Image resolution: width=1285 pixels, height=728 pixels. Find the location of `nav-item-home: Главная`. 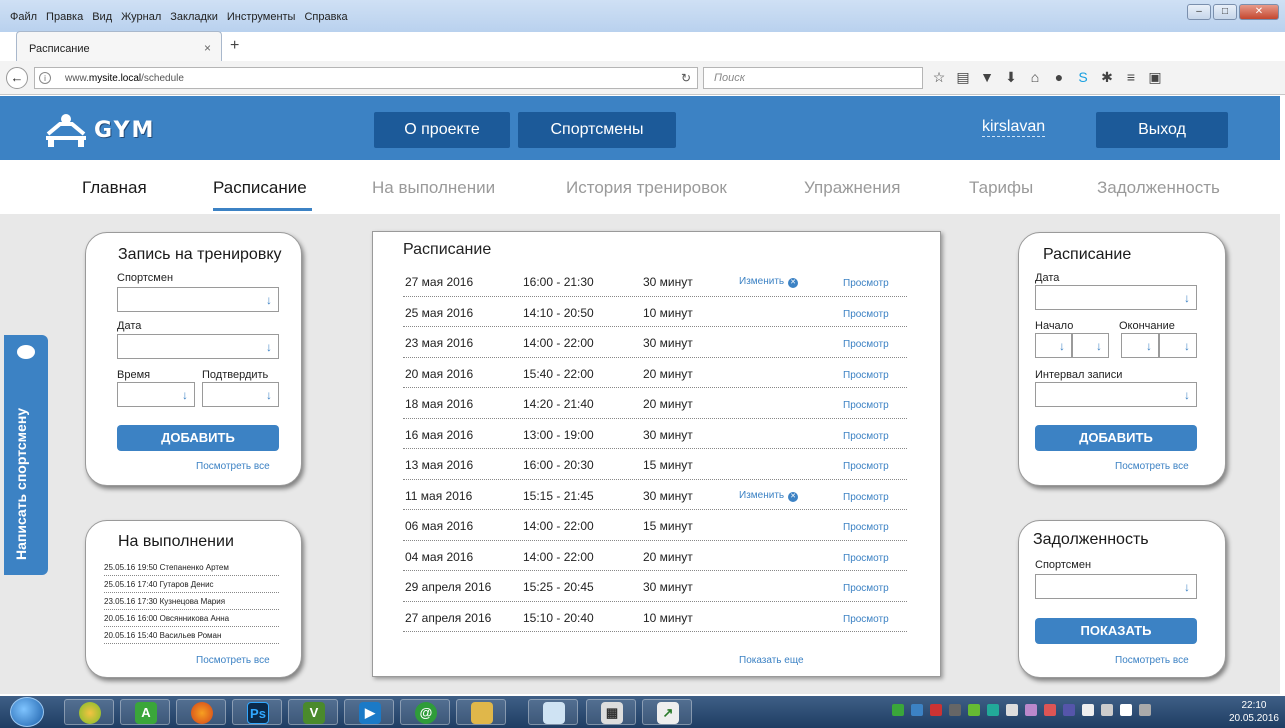

nav-item-home: Главная is located at coordinates (114, 188).